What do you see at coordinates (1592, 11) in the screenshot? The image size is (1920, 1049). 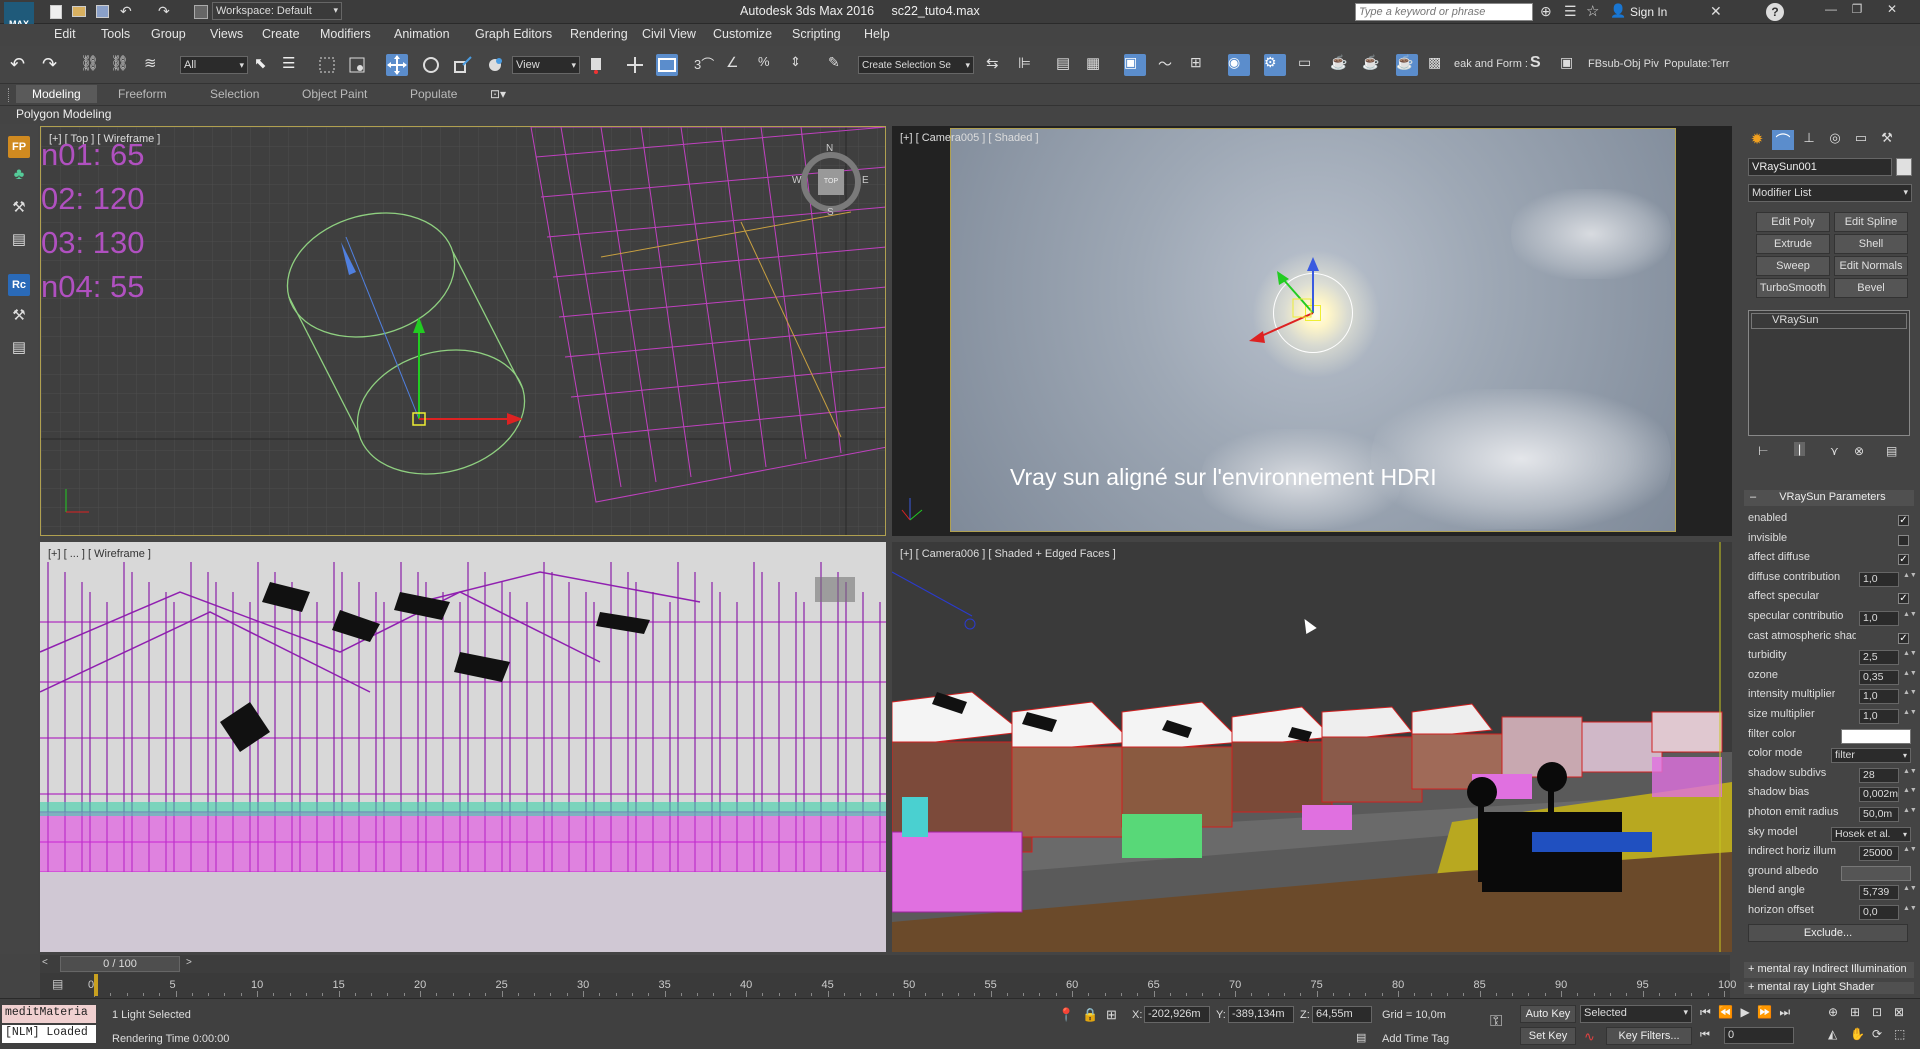 I see `favorites-icon: ☆` at bounding box center [1592, 11].